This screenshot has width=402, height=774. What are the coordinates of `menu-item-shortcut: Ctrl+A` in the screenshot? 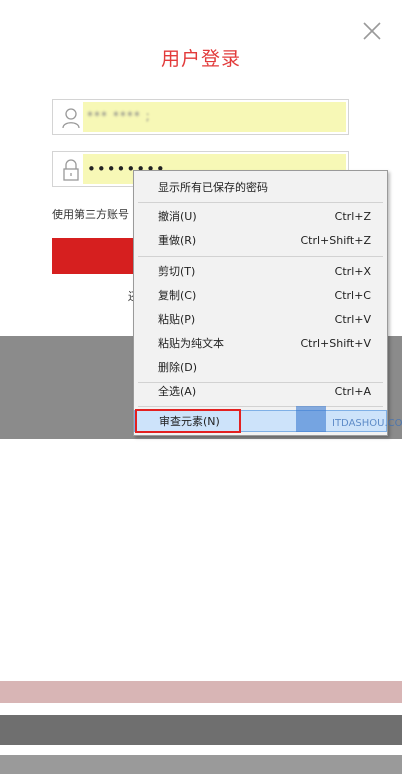 It's located at (352, 391).